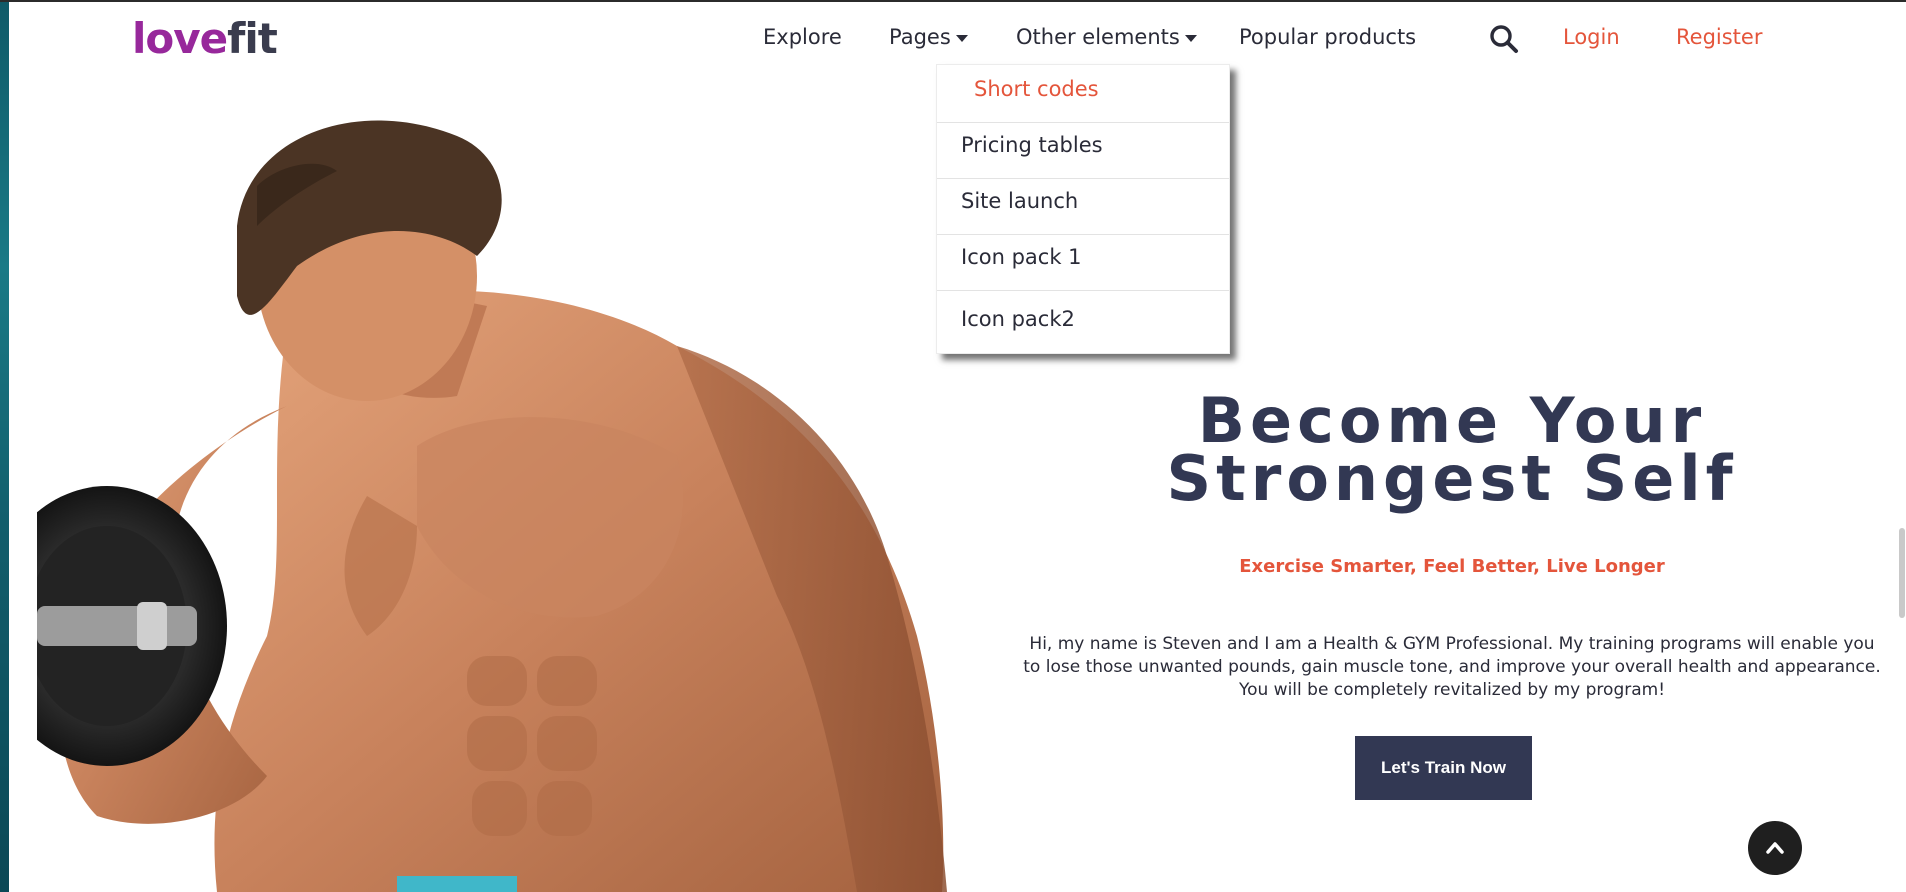  Describe the element at coordinates (1098, 37) in the screenshot. I see `nav-other-elements-label: Other elements` at that location.